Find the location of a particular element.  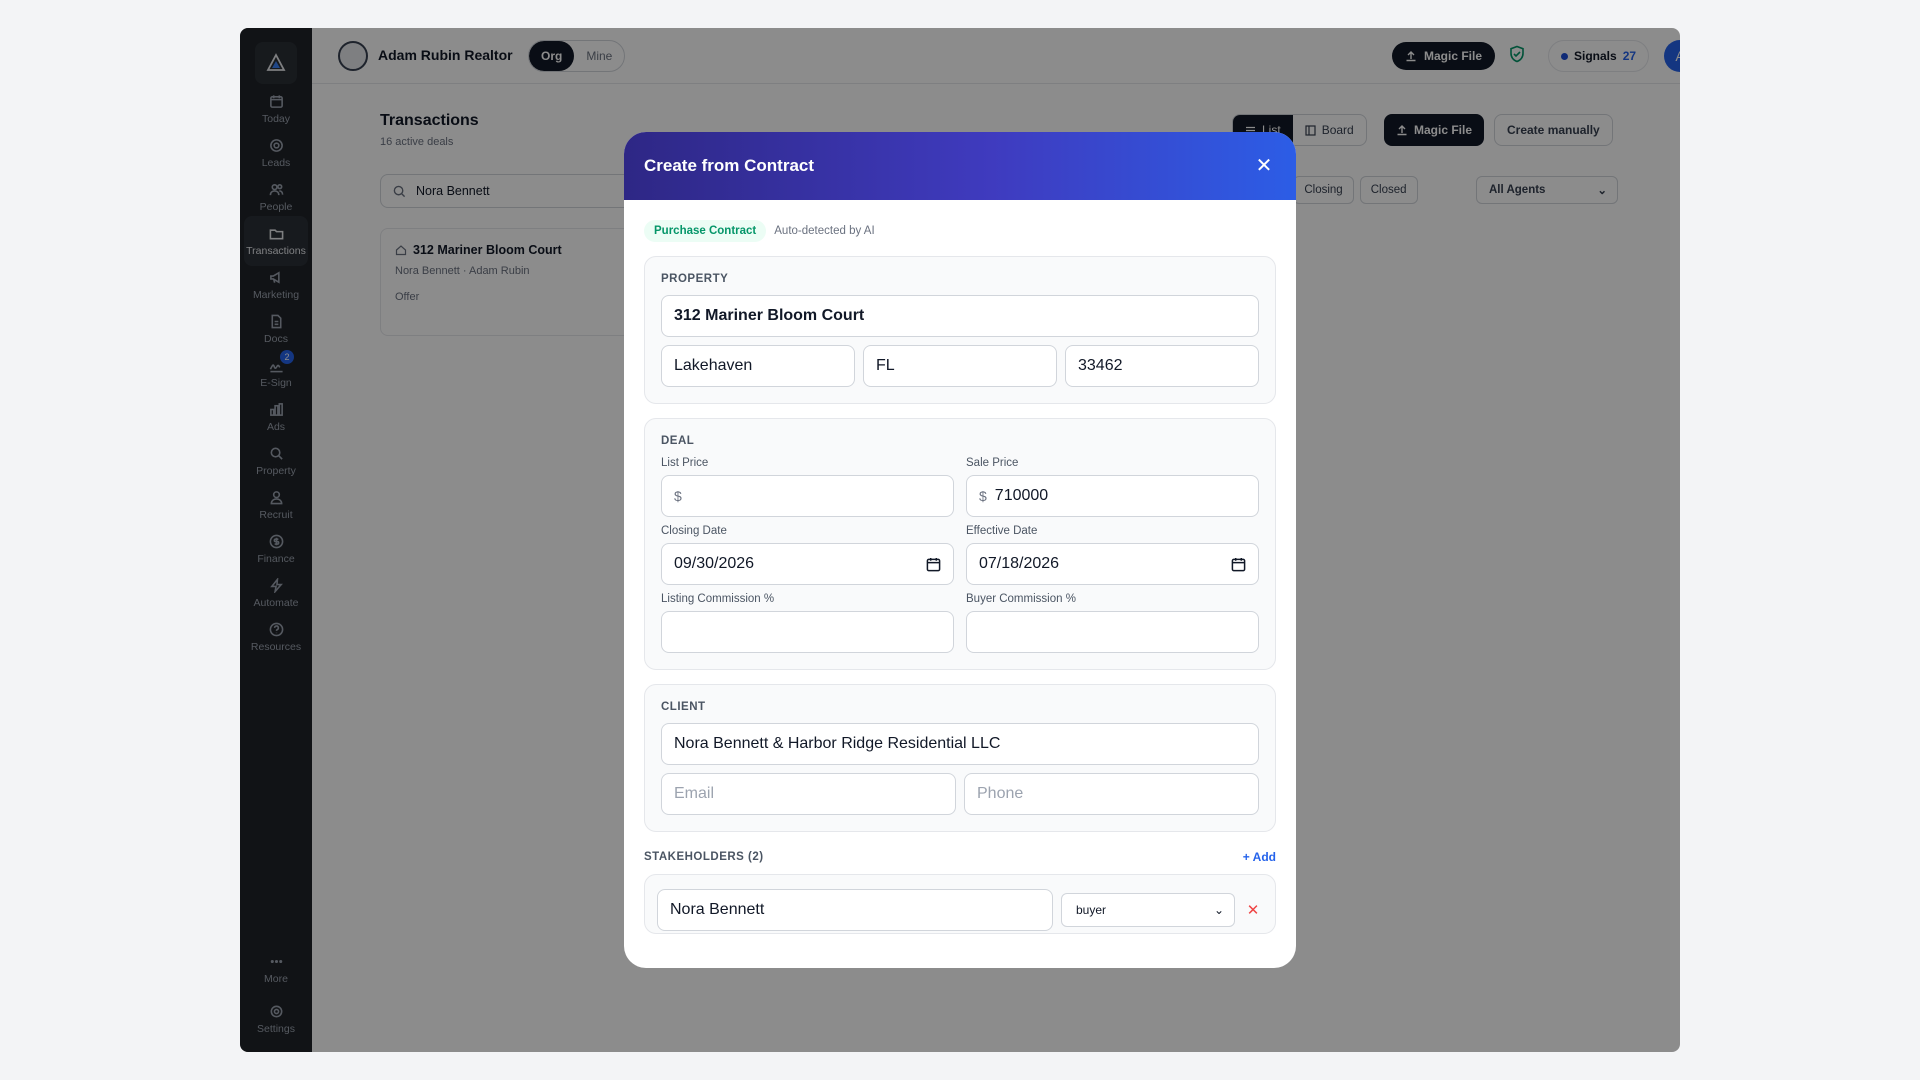

stakeholder-name-field: Nora Bennett is located at coordinates (855, 910).